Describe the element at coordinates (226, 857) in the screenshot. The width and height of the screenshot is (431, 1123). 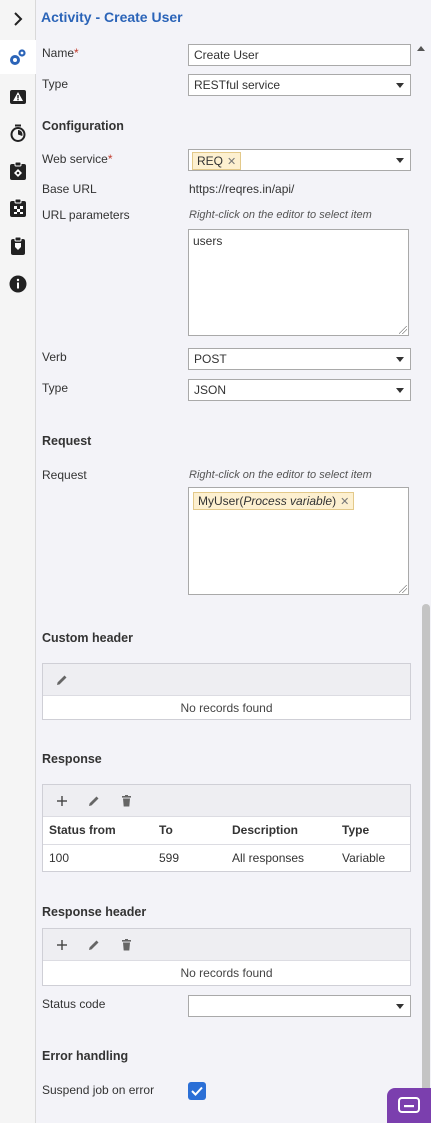
I see `table-row: 100 599 All responses Variable` at that location.